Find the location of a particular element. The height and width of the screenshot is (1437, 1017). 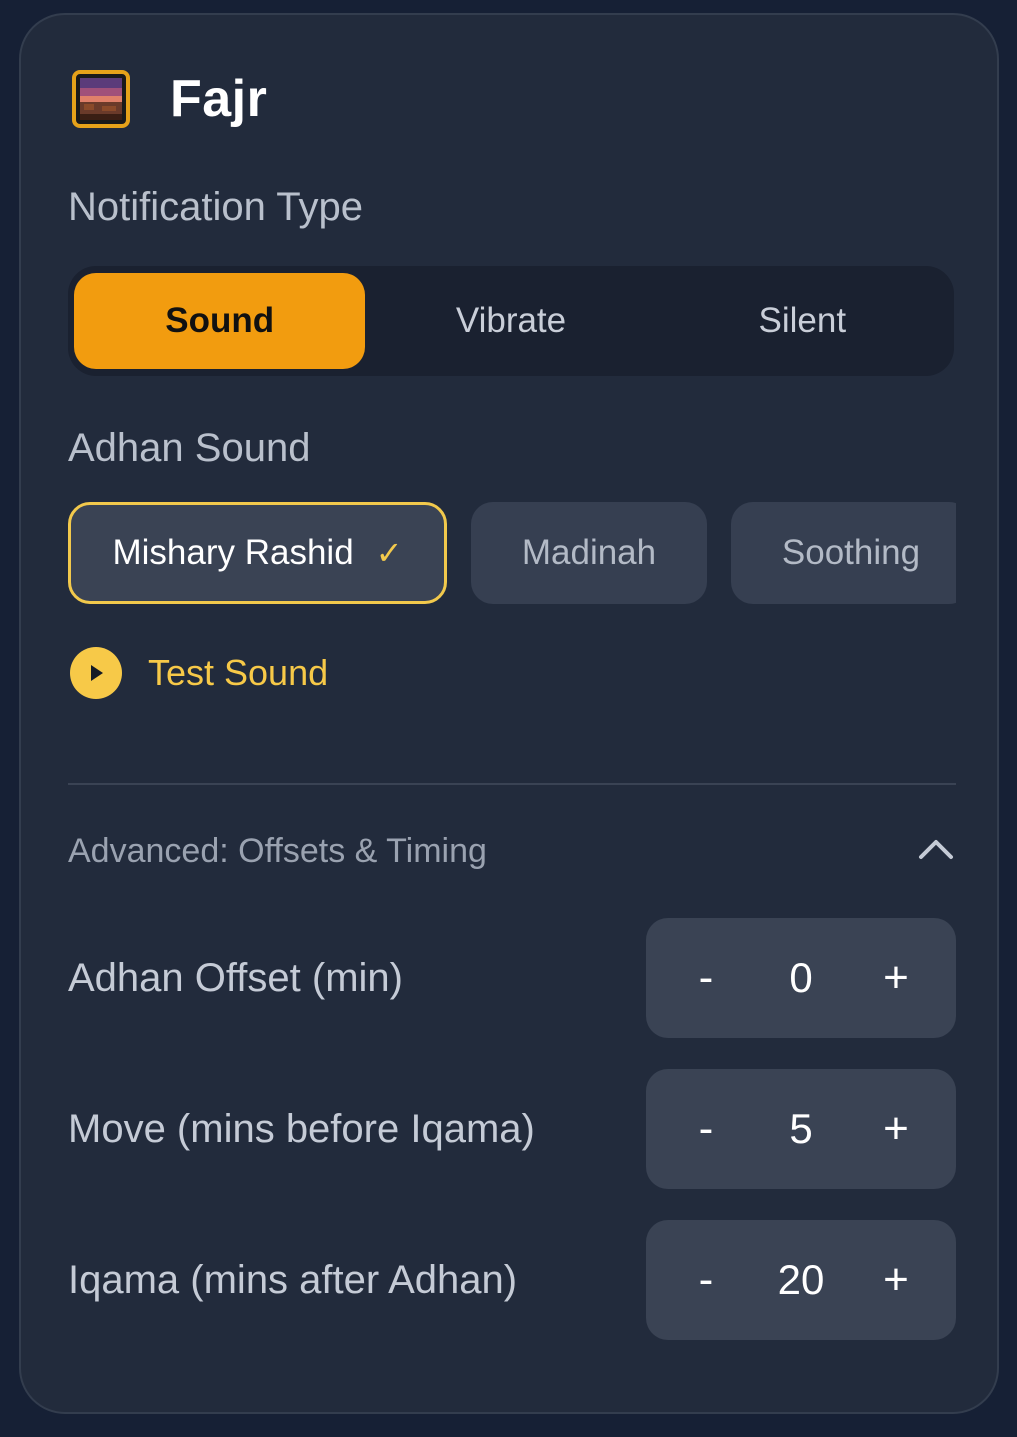

stepper-value: 20 is located at coordinates (801, 1279).